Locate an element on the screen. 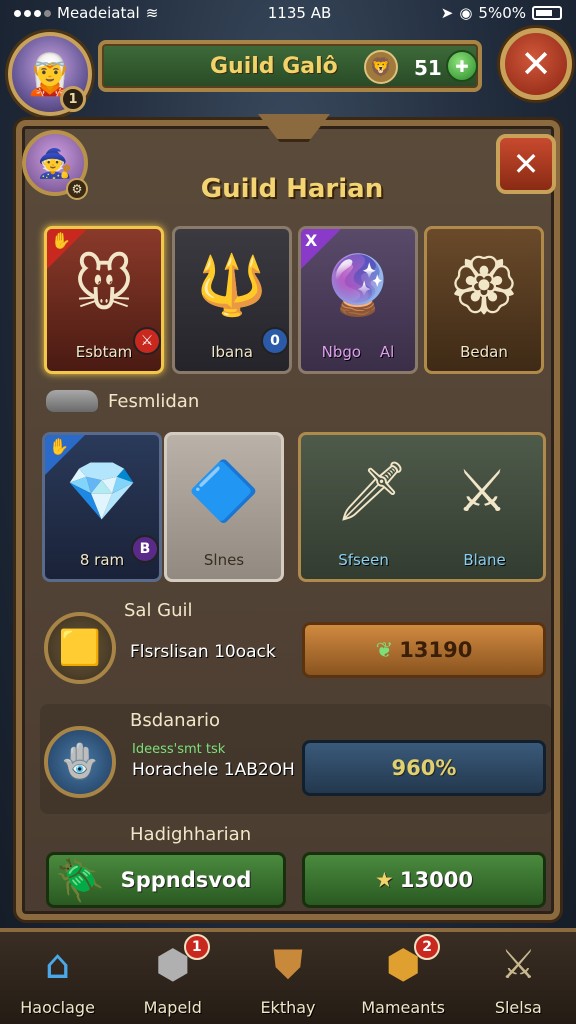 Image resolution: width=576 pixels, height=1024 pixels. battery-icon is located at coordinates (547, 13).